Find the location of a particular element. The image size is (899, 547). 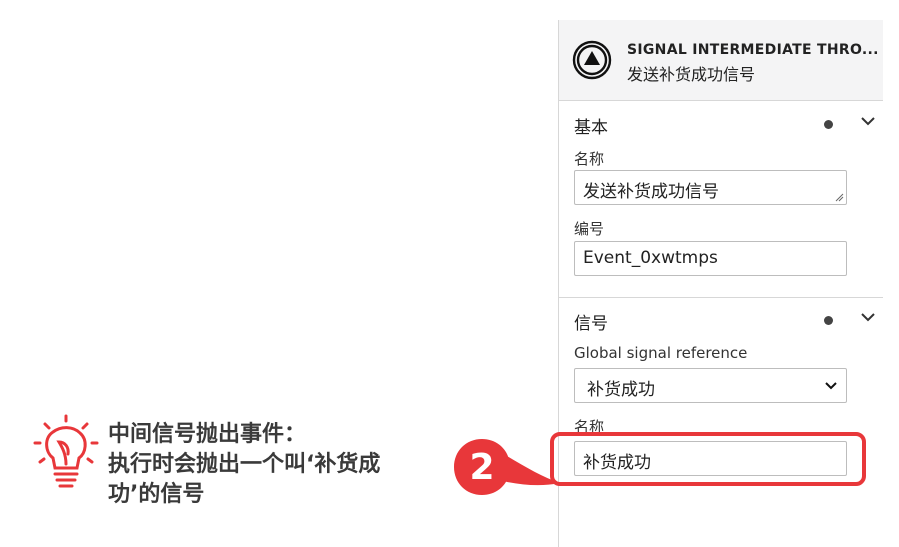

annotation-line-2: 执行时会抛出一个叫‘补货成 is located at coordinates (244, 464).